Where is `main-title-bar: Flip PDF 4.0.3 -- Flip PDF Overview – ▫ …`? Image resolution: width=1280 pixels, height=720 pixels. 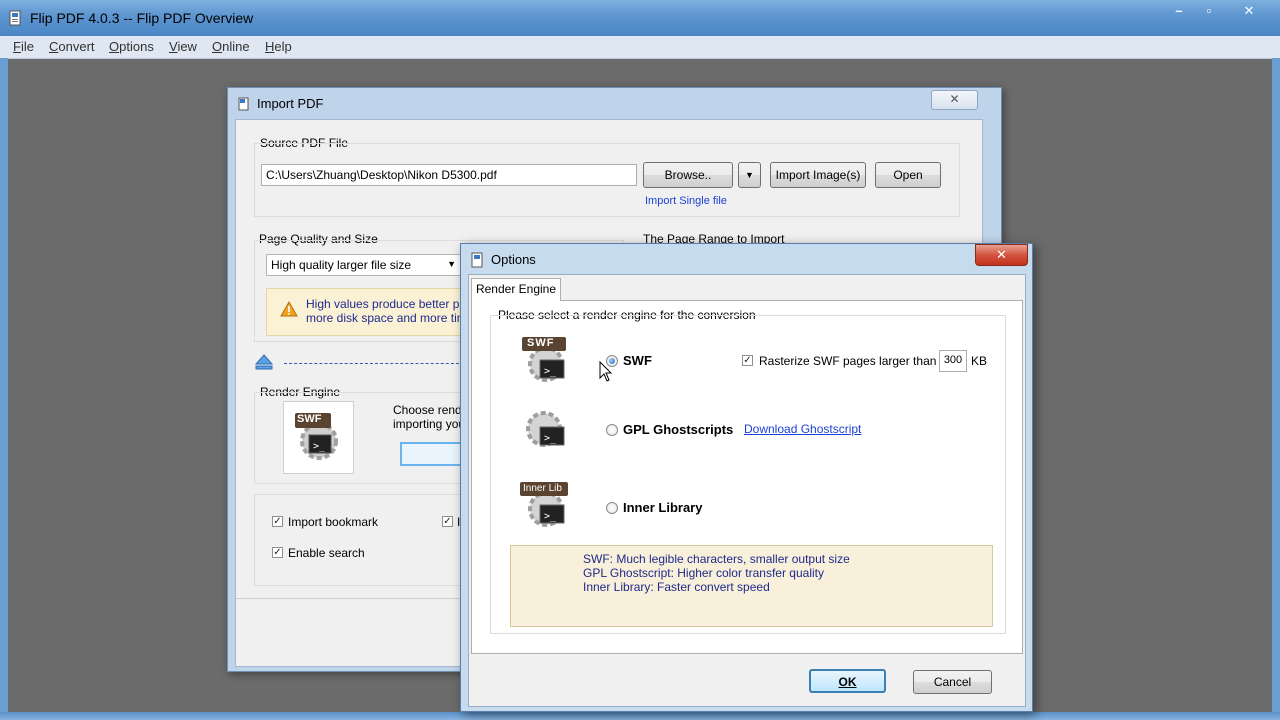 main-title-bar: Flip PDF 4.0.3 -- Flip PDF Overview – ▫ … is located at coordinates (640, 18).